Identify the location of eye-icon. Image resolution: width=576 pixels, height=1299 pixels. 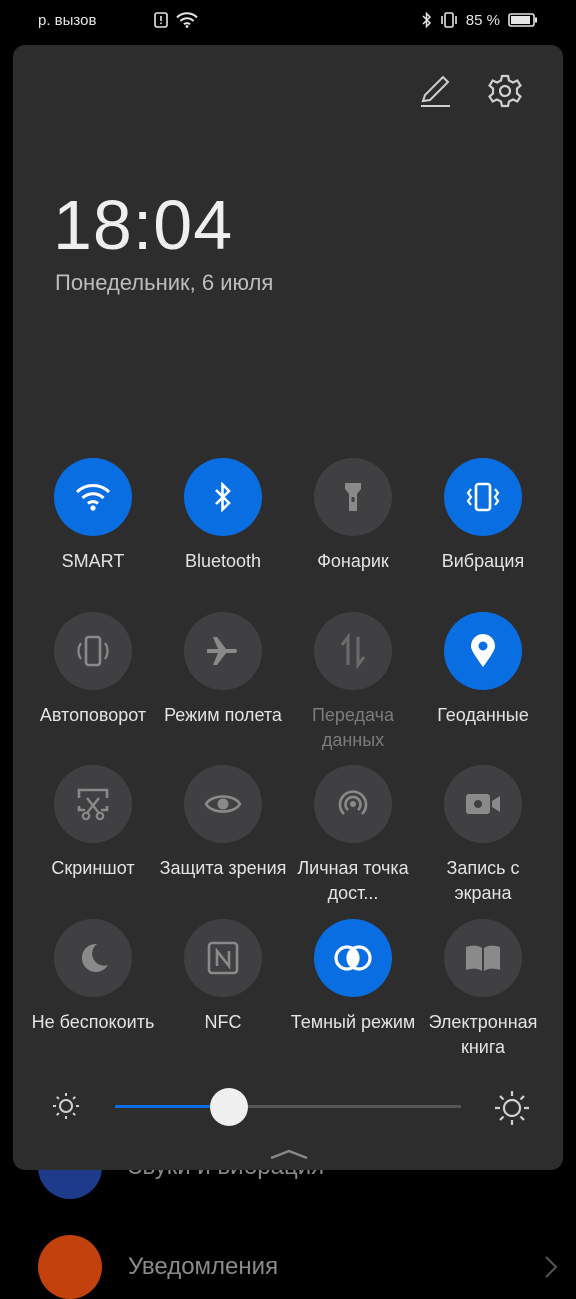
(223, 804).